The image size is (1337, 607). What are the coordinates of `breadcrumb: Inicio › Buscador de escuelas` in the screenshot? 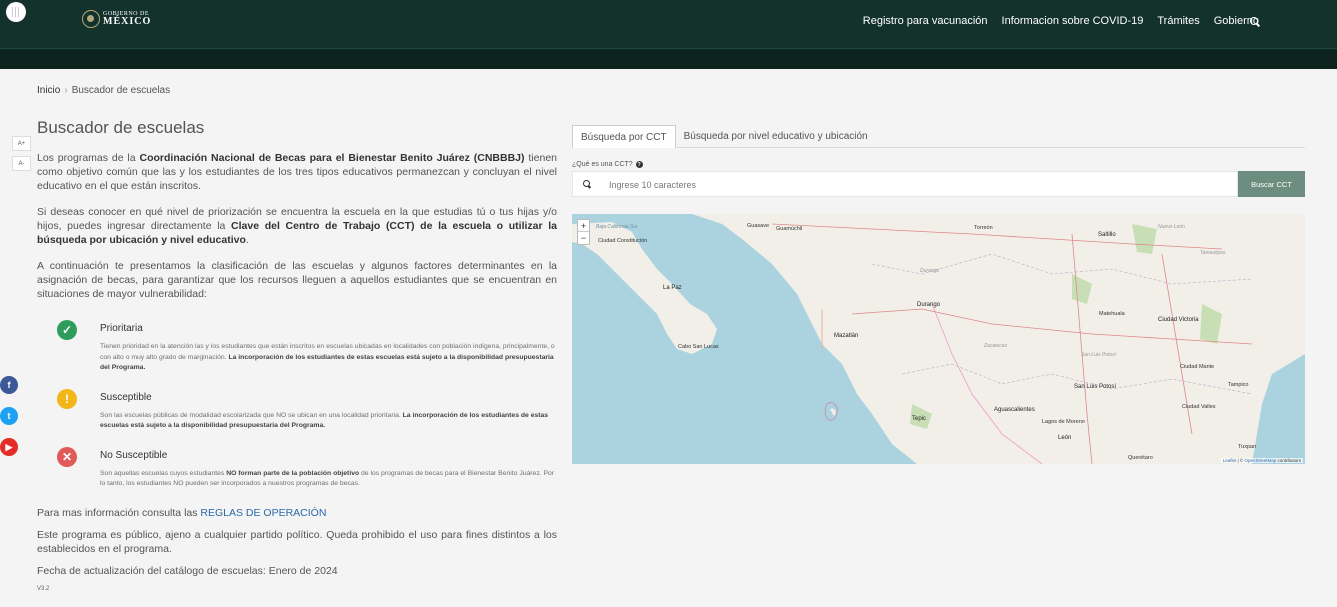 It's located at (103, 90).